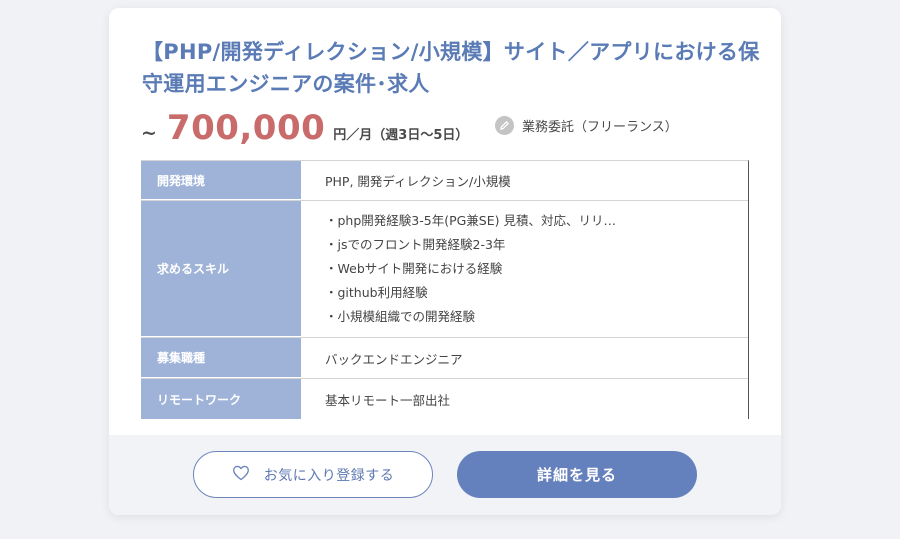 This screenshot has width=900, height=539. Describe the element at coordinates (445, 475) in the screenshot. I see `card-footer: お気に入り登録する 詳細を見る` at that location.